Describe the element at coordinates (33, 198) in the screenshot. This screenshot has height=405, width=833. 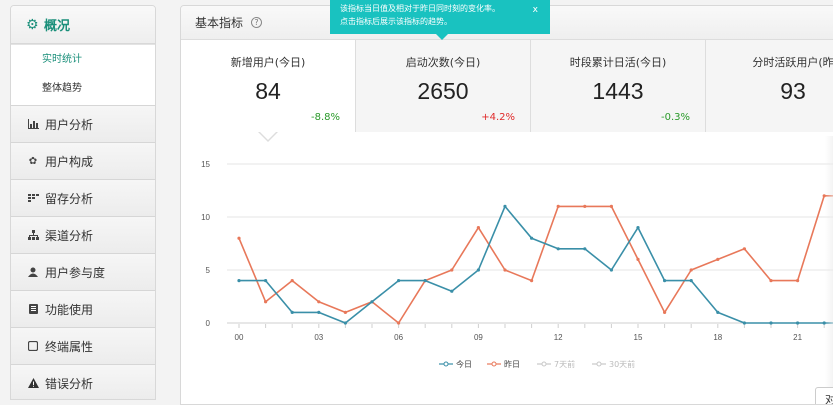
I see `retention-icon` at that location.